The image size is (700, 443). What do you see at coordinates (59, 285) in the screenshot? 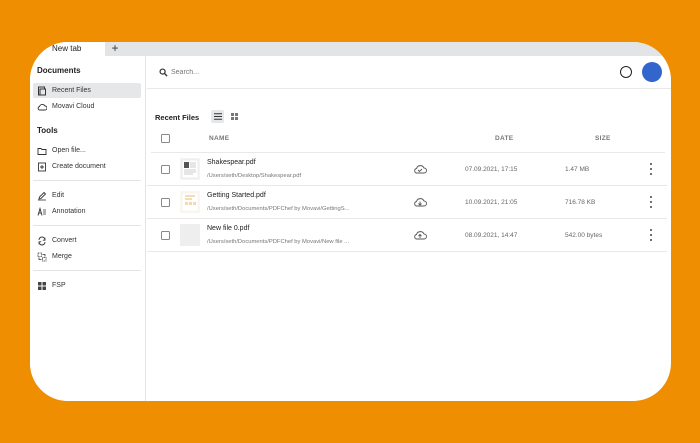
I see `sidebar-item-label: FSP` at bounding box center [59, 285].